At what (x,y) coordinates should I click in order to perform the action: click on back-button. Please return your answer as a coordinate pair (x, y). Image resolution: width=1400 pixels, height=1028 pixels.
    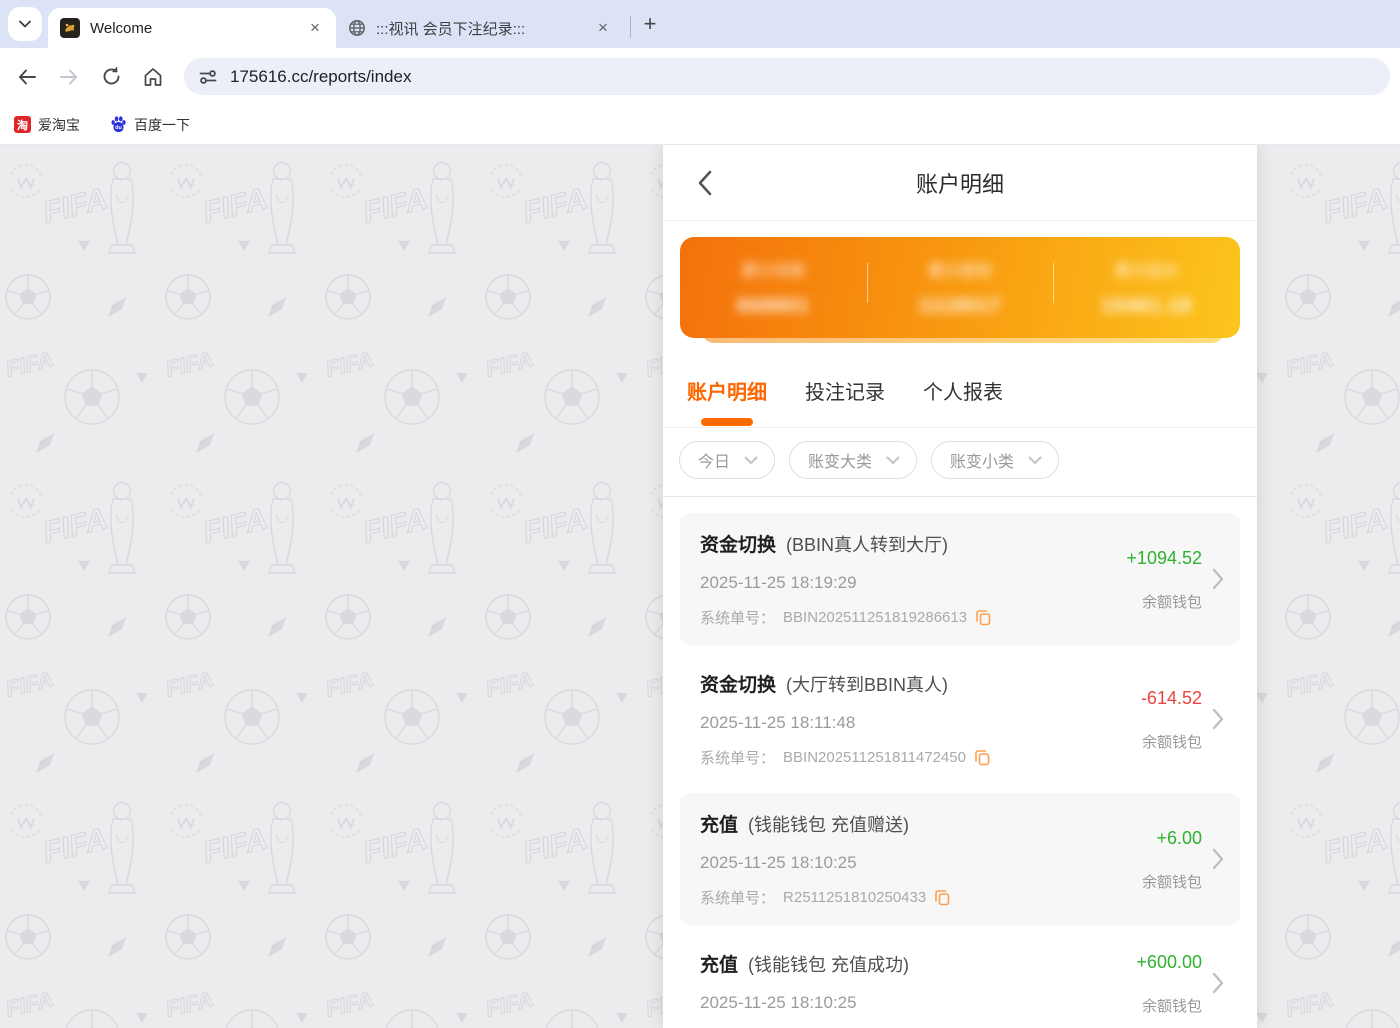
    Looking at the image, I should click on (27, 77).